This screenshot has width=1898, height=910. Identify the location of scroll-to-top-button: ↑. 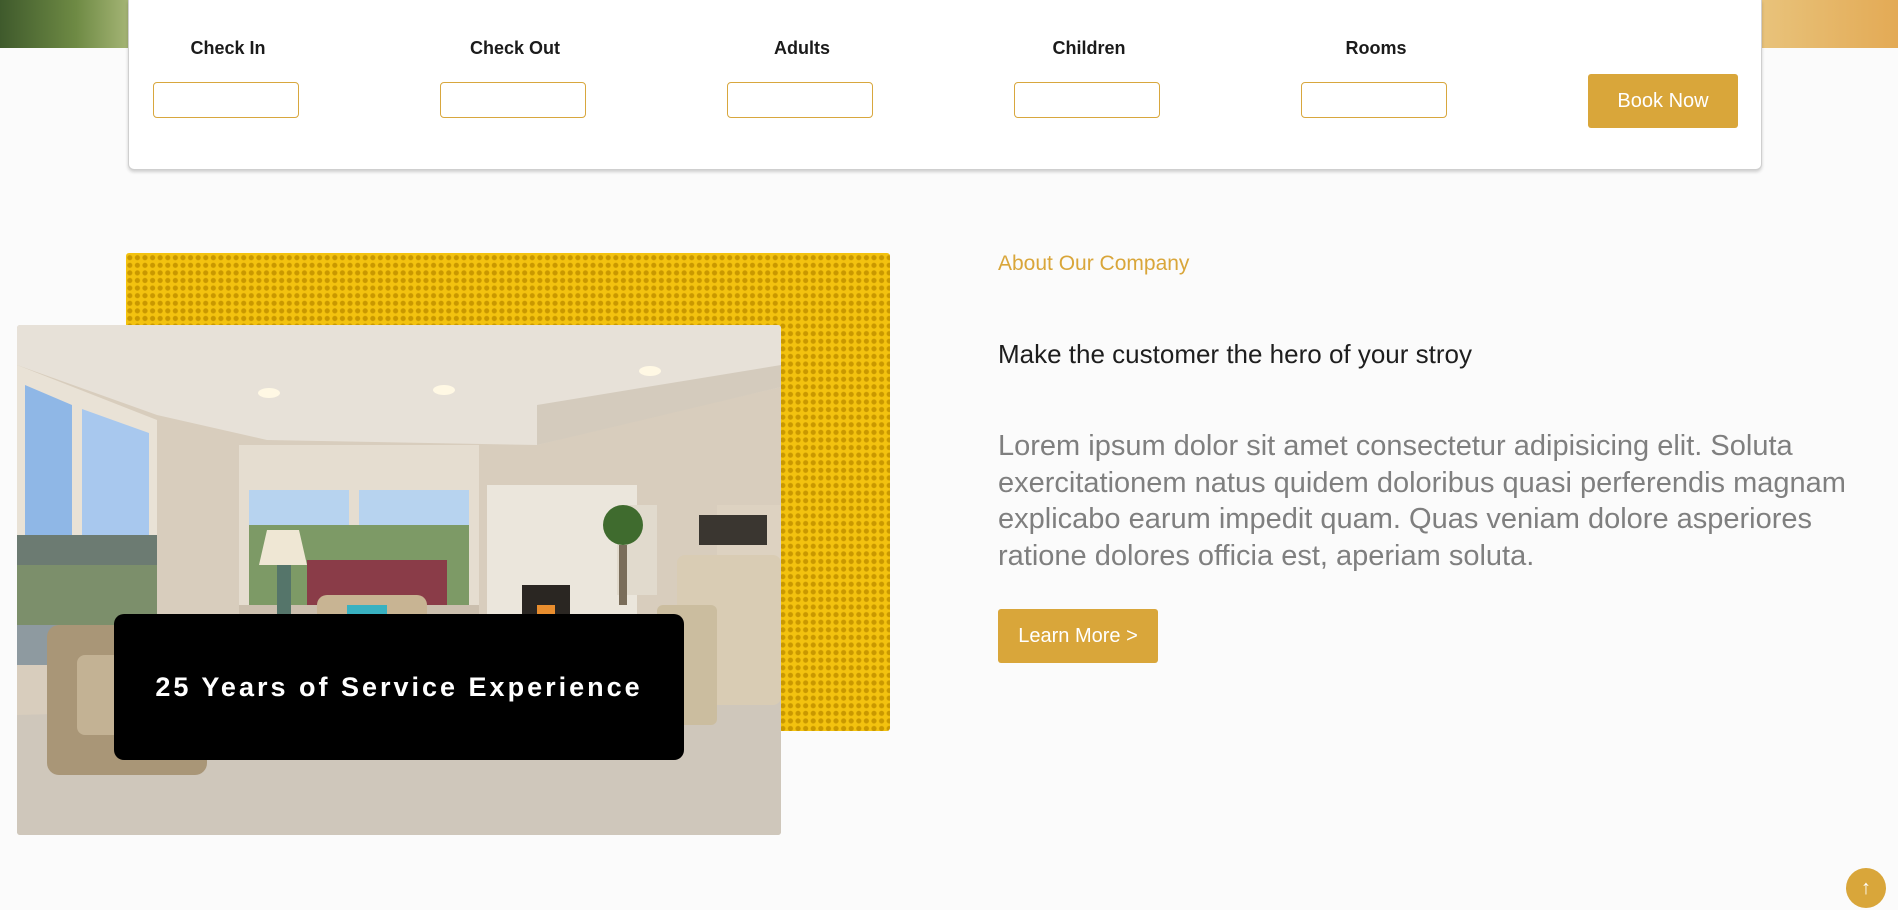
(1866, 888).